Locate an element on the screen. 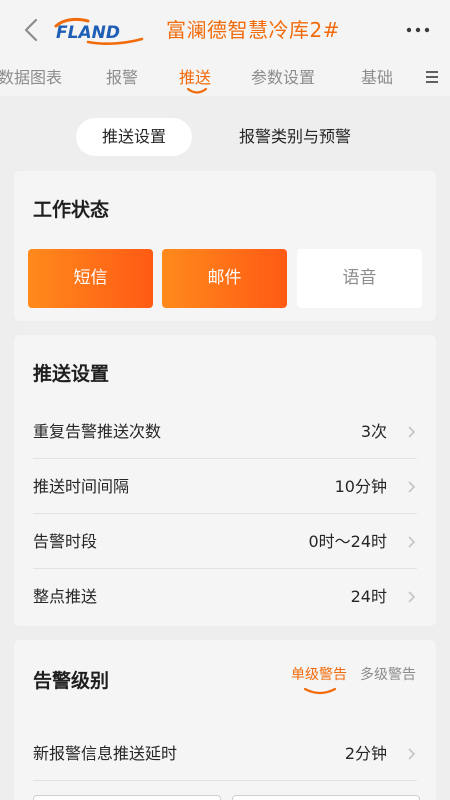 Image resolution: width=450 pixels, height=800 pixels. page-title: 富澜德智慧冷库2# is located at coordinates (253, 30).